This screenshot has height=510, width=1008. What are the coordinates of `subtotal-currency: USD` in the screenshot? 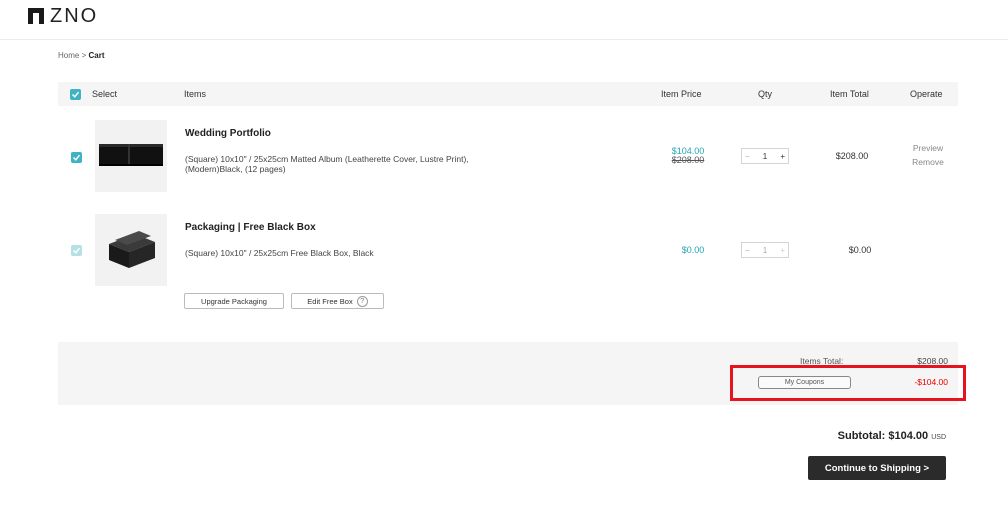 It's located at (938, 437).